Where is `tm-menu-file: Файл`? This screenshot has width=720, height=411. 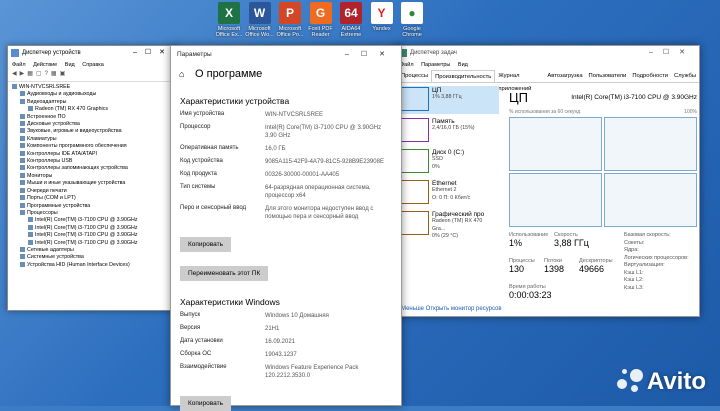 tm-menu-file: Файл is located at coordinates (407, 65).